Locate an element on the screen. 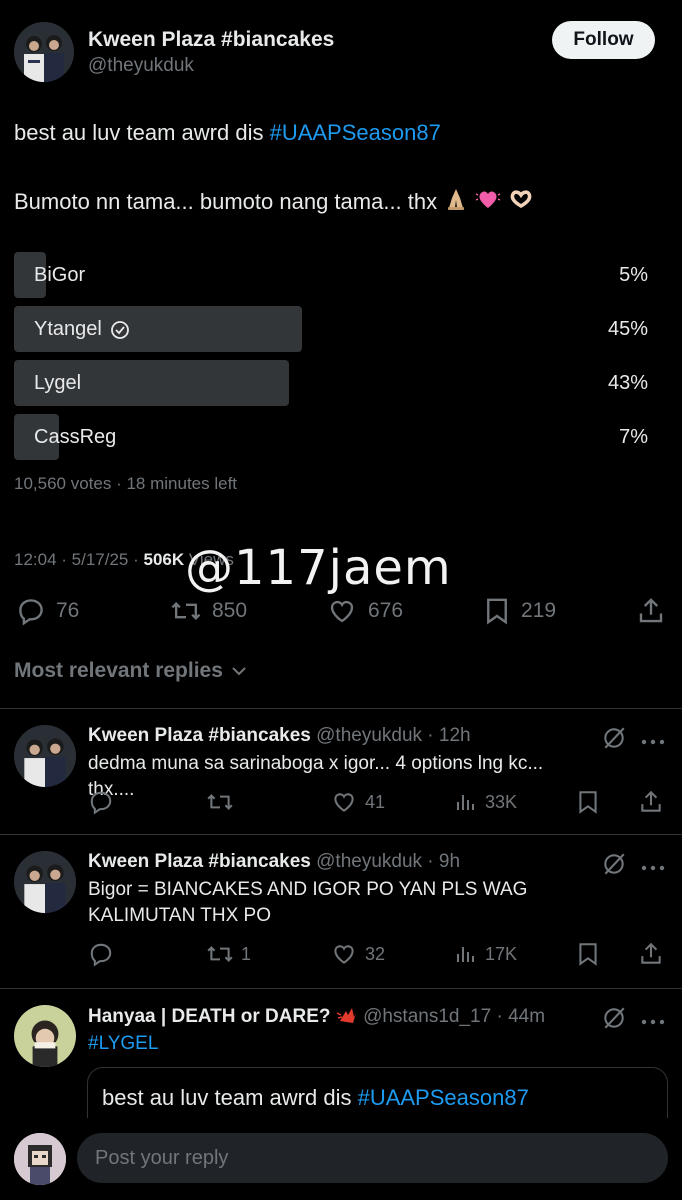  tweet-hashtag: #UAAPSeason87 is located at coordinates (355, 132).